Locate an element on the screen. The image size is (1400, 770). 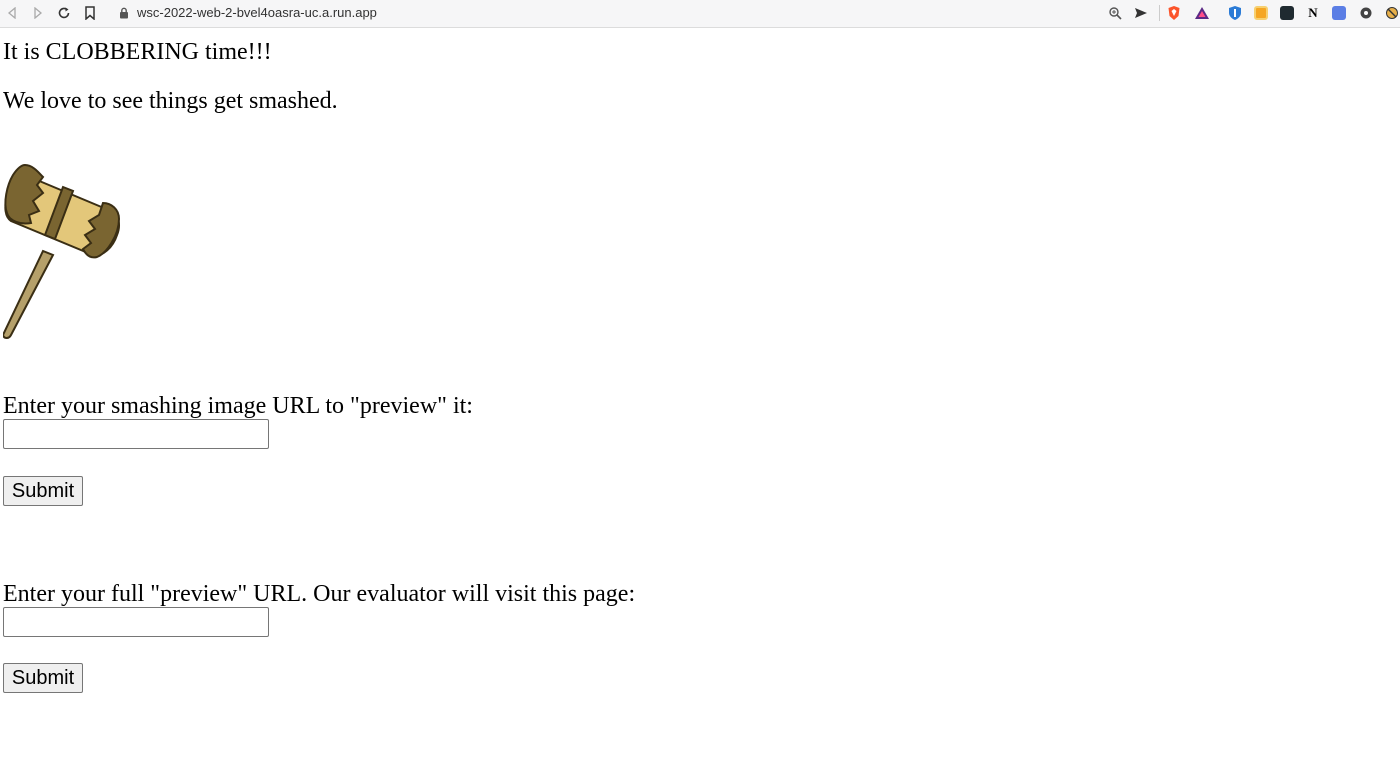
shield-extension-icon is located at coordinates (1235, 13).